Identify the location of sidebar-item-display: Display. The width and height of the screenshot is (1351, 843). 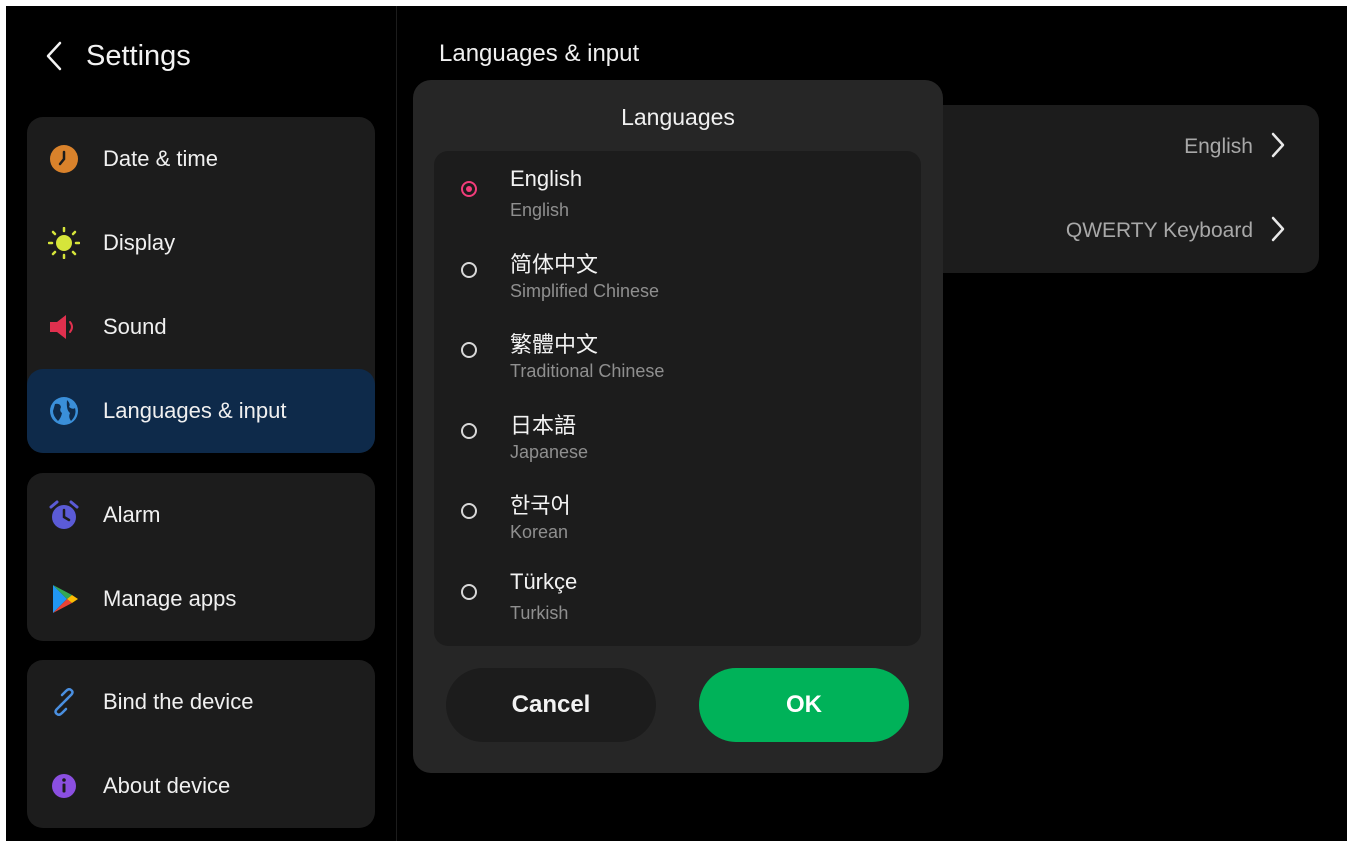
(201, 243).